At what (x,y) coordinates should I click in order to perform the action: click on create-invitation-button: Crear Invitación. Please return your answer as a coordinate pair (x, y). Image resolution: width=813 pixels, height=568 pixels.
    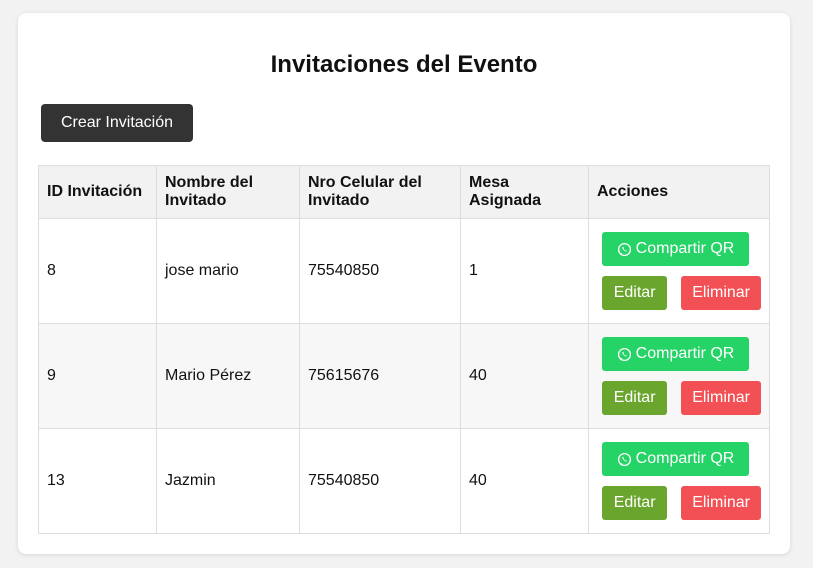
    Looking at the image, I should click on (117, 123).